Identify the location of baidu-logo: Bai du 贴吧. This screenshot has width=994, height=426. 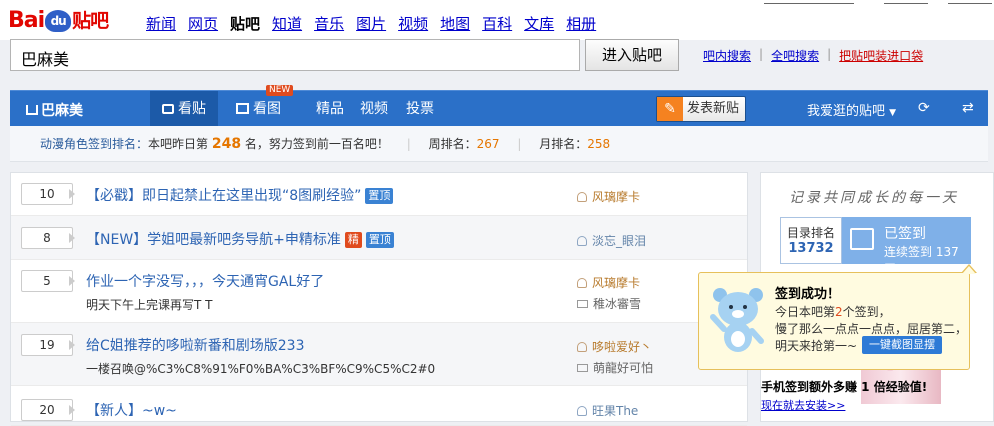
(58, 19).